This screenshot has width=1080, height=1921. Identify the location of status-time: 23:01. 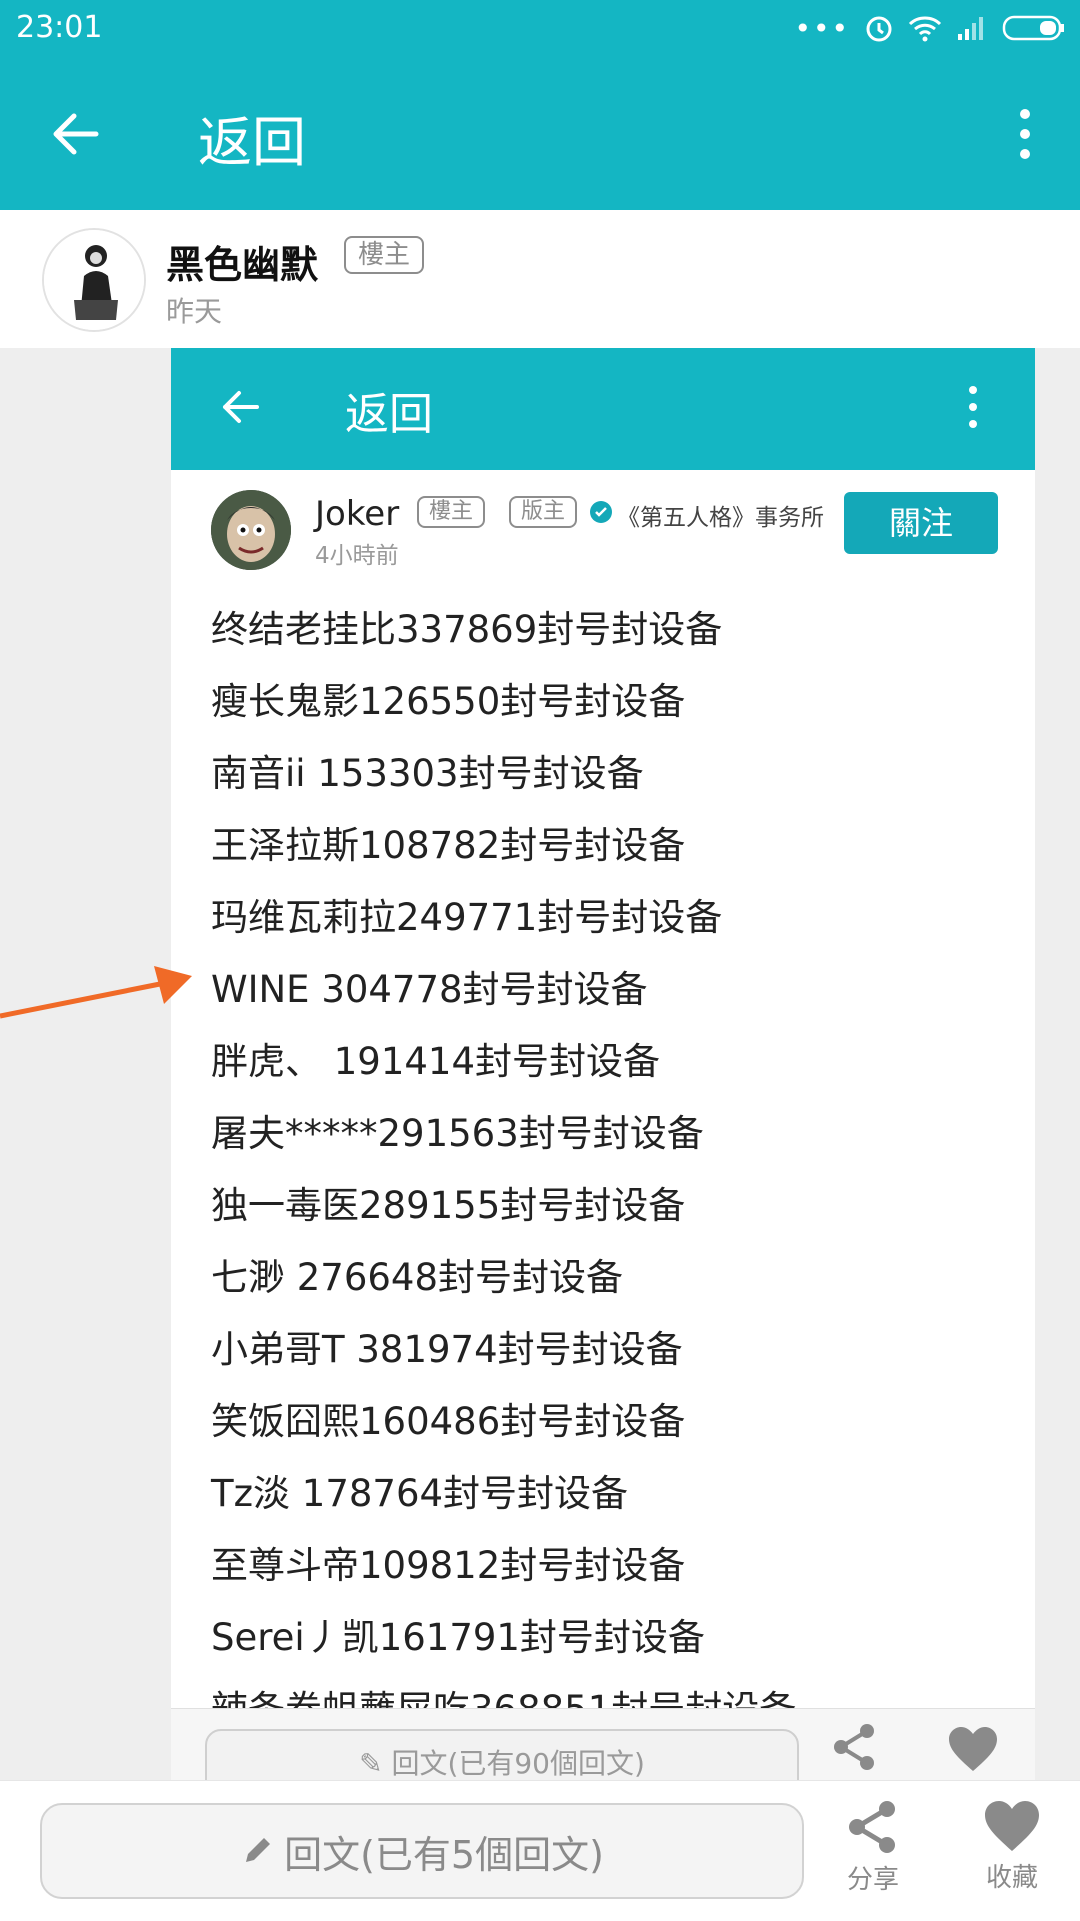
(59, 27).